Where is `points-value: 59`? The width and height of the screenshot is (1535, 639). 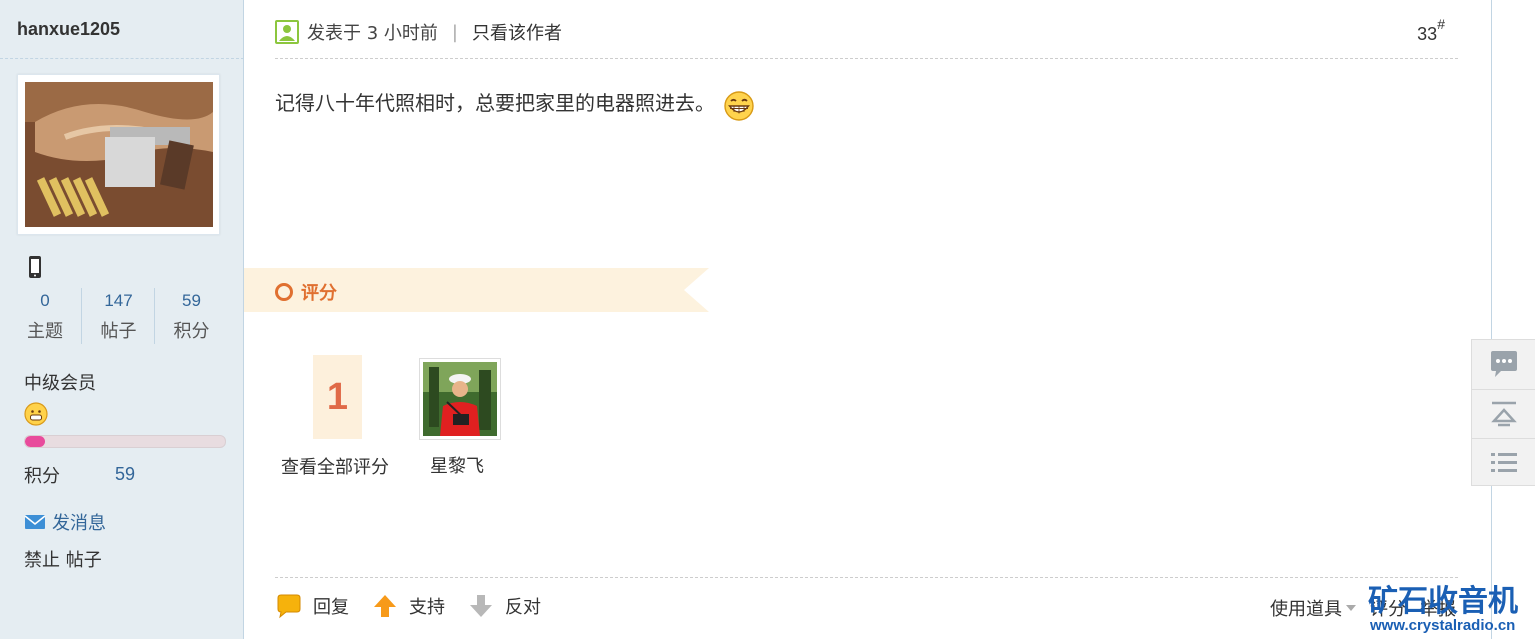
points-value: 59 is located at coordinates (125, 474).